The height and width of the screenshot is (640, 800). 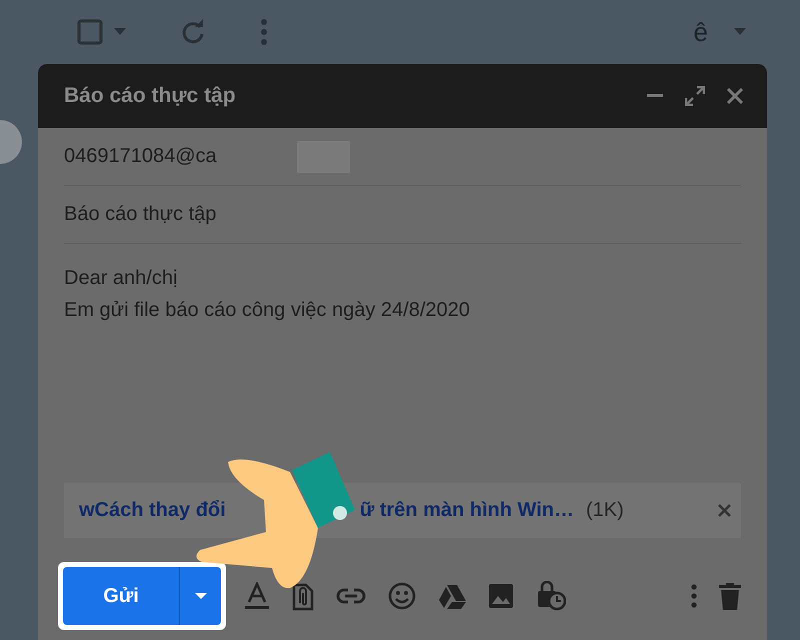 I want to click on recipient-field: 0469171084@ca, so click(x=140, y=156).